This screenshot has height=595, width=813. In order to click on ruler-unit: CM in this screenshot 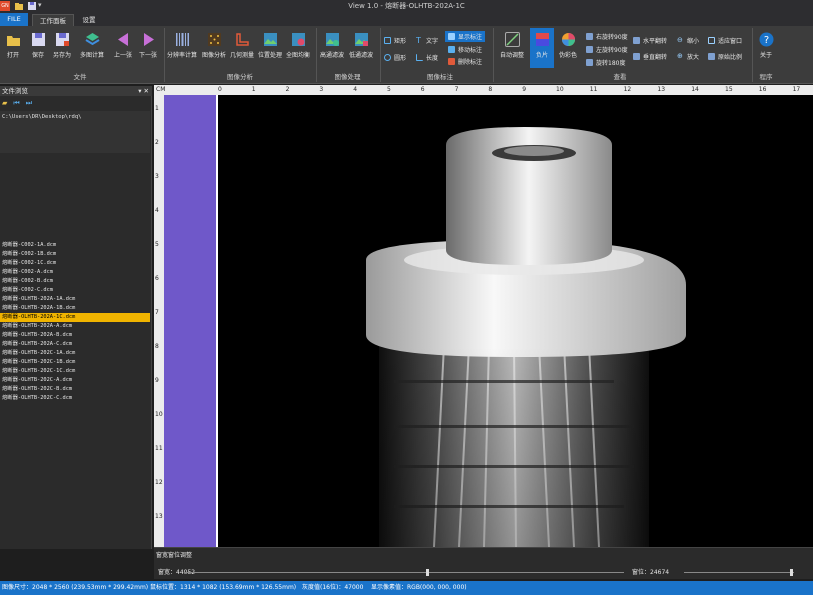, I will do `click(161, 89)`.